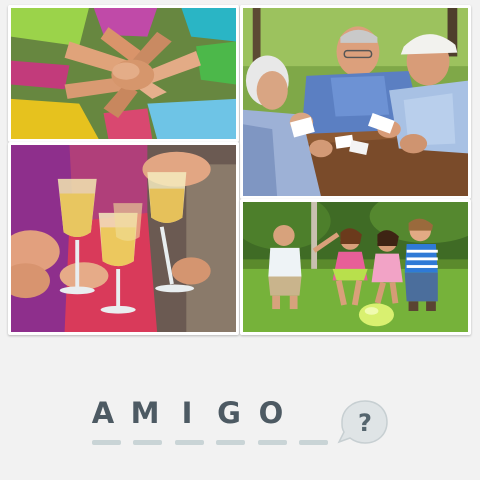 The width and height of the screenshot is (480, 480). I want to click on answer-letter-2: M, so click(145, 413).